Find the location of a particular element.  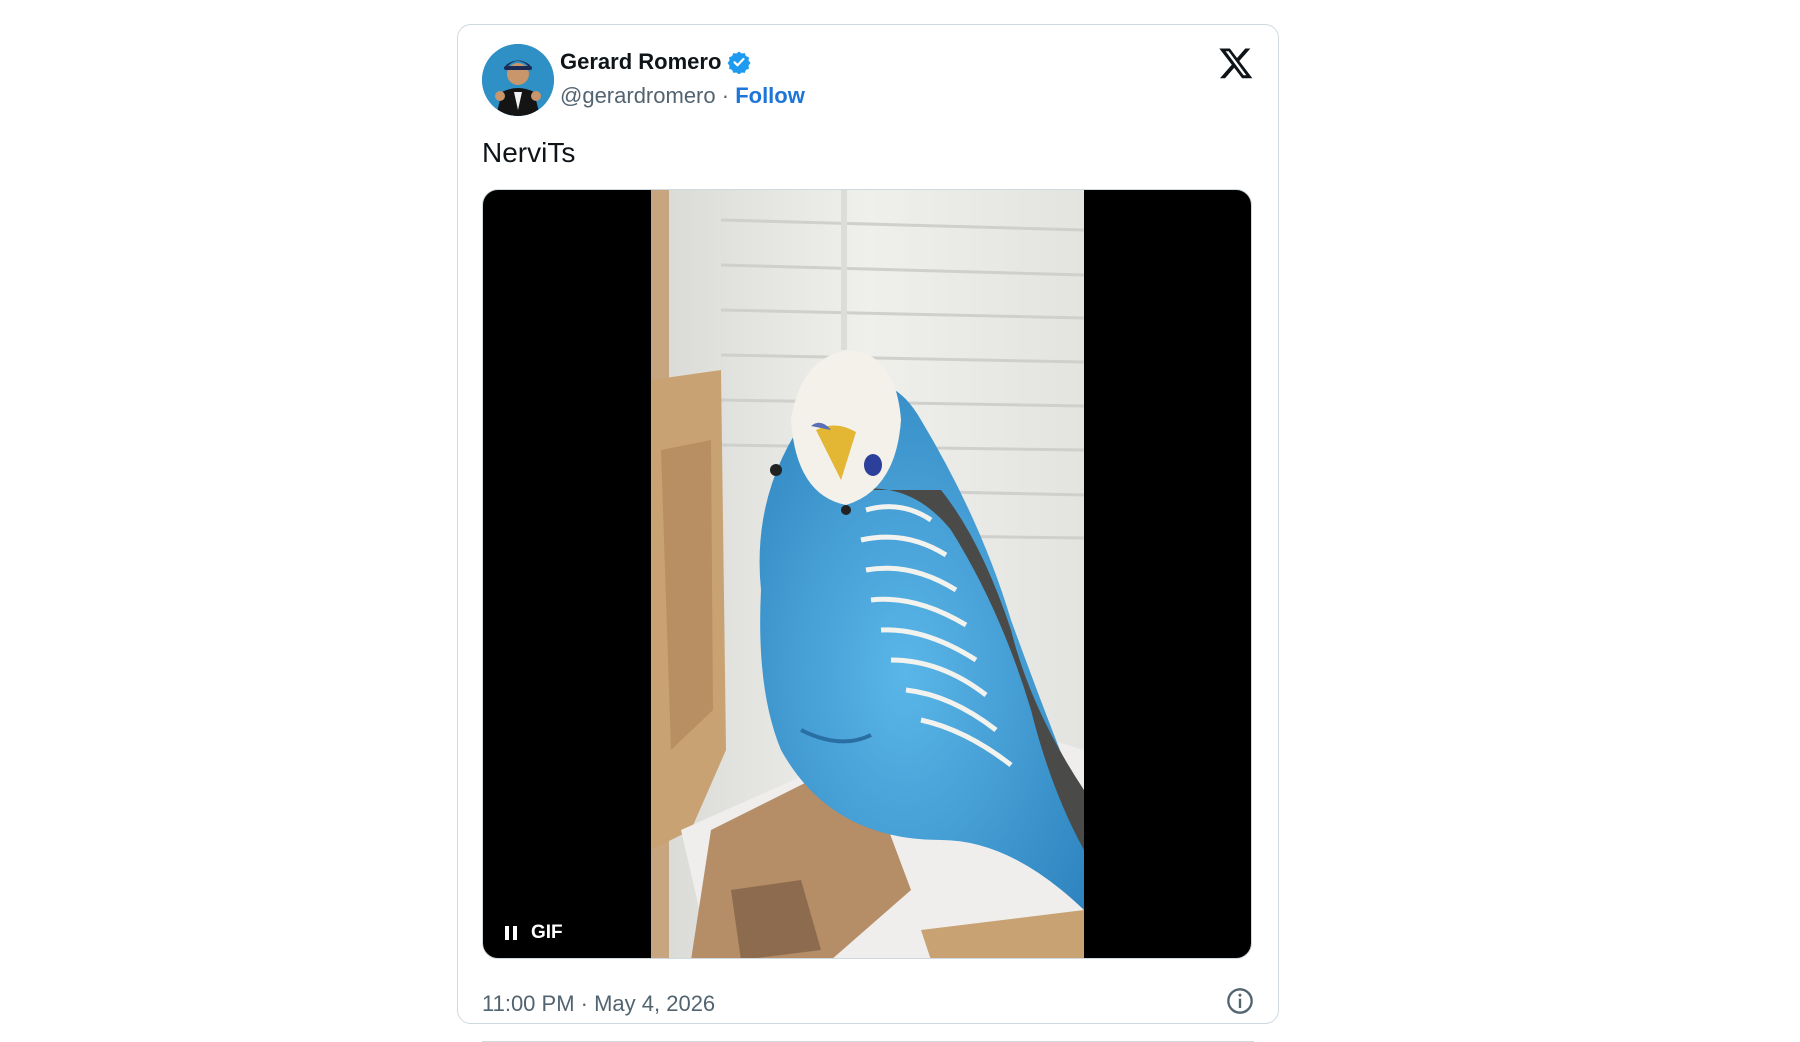

author-handle-row: @gerardromero · Follow is located at coordinates (682, 96).